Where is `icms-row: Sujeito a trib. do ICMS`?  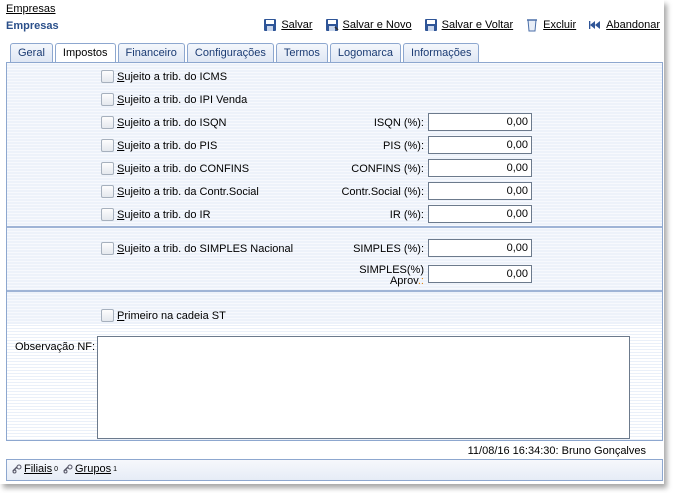 icms-row: Sujeito a trib. do ICMS is located at coordinates (334, 77).